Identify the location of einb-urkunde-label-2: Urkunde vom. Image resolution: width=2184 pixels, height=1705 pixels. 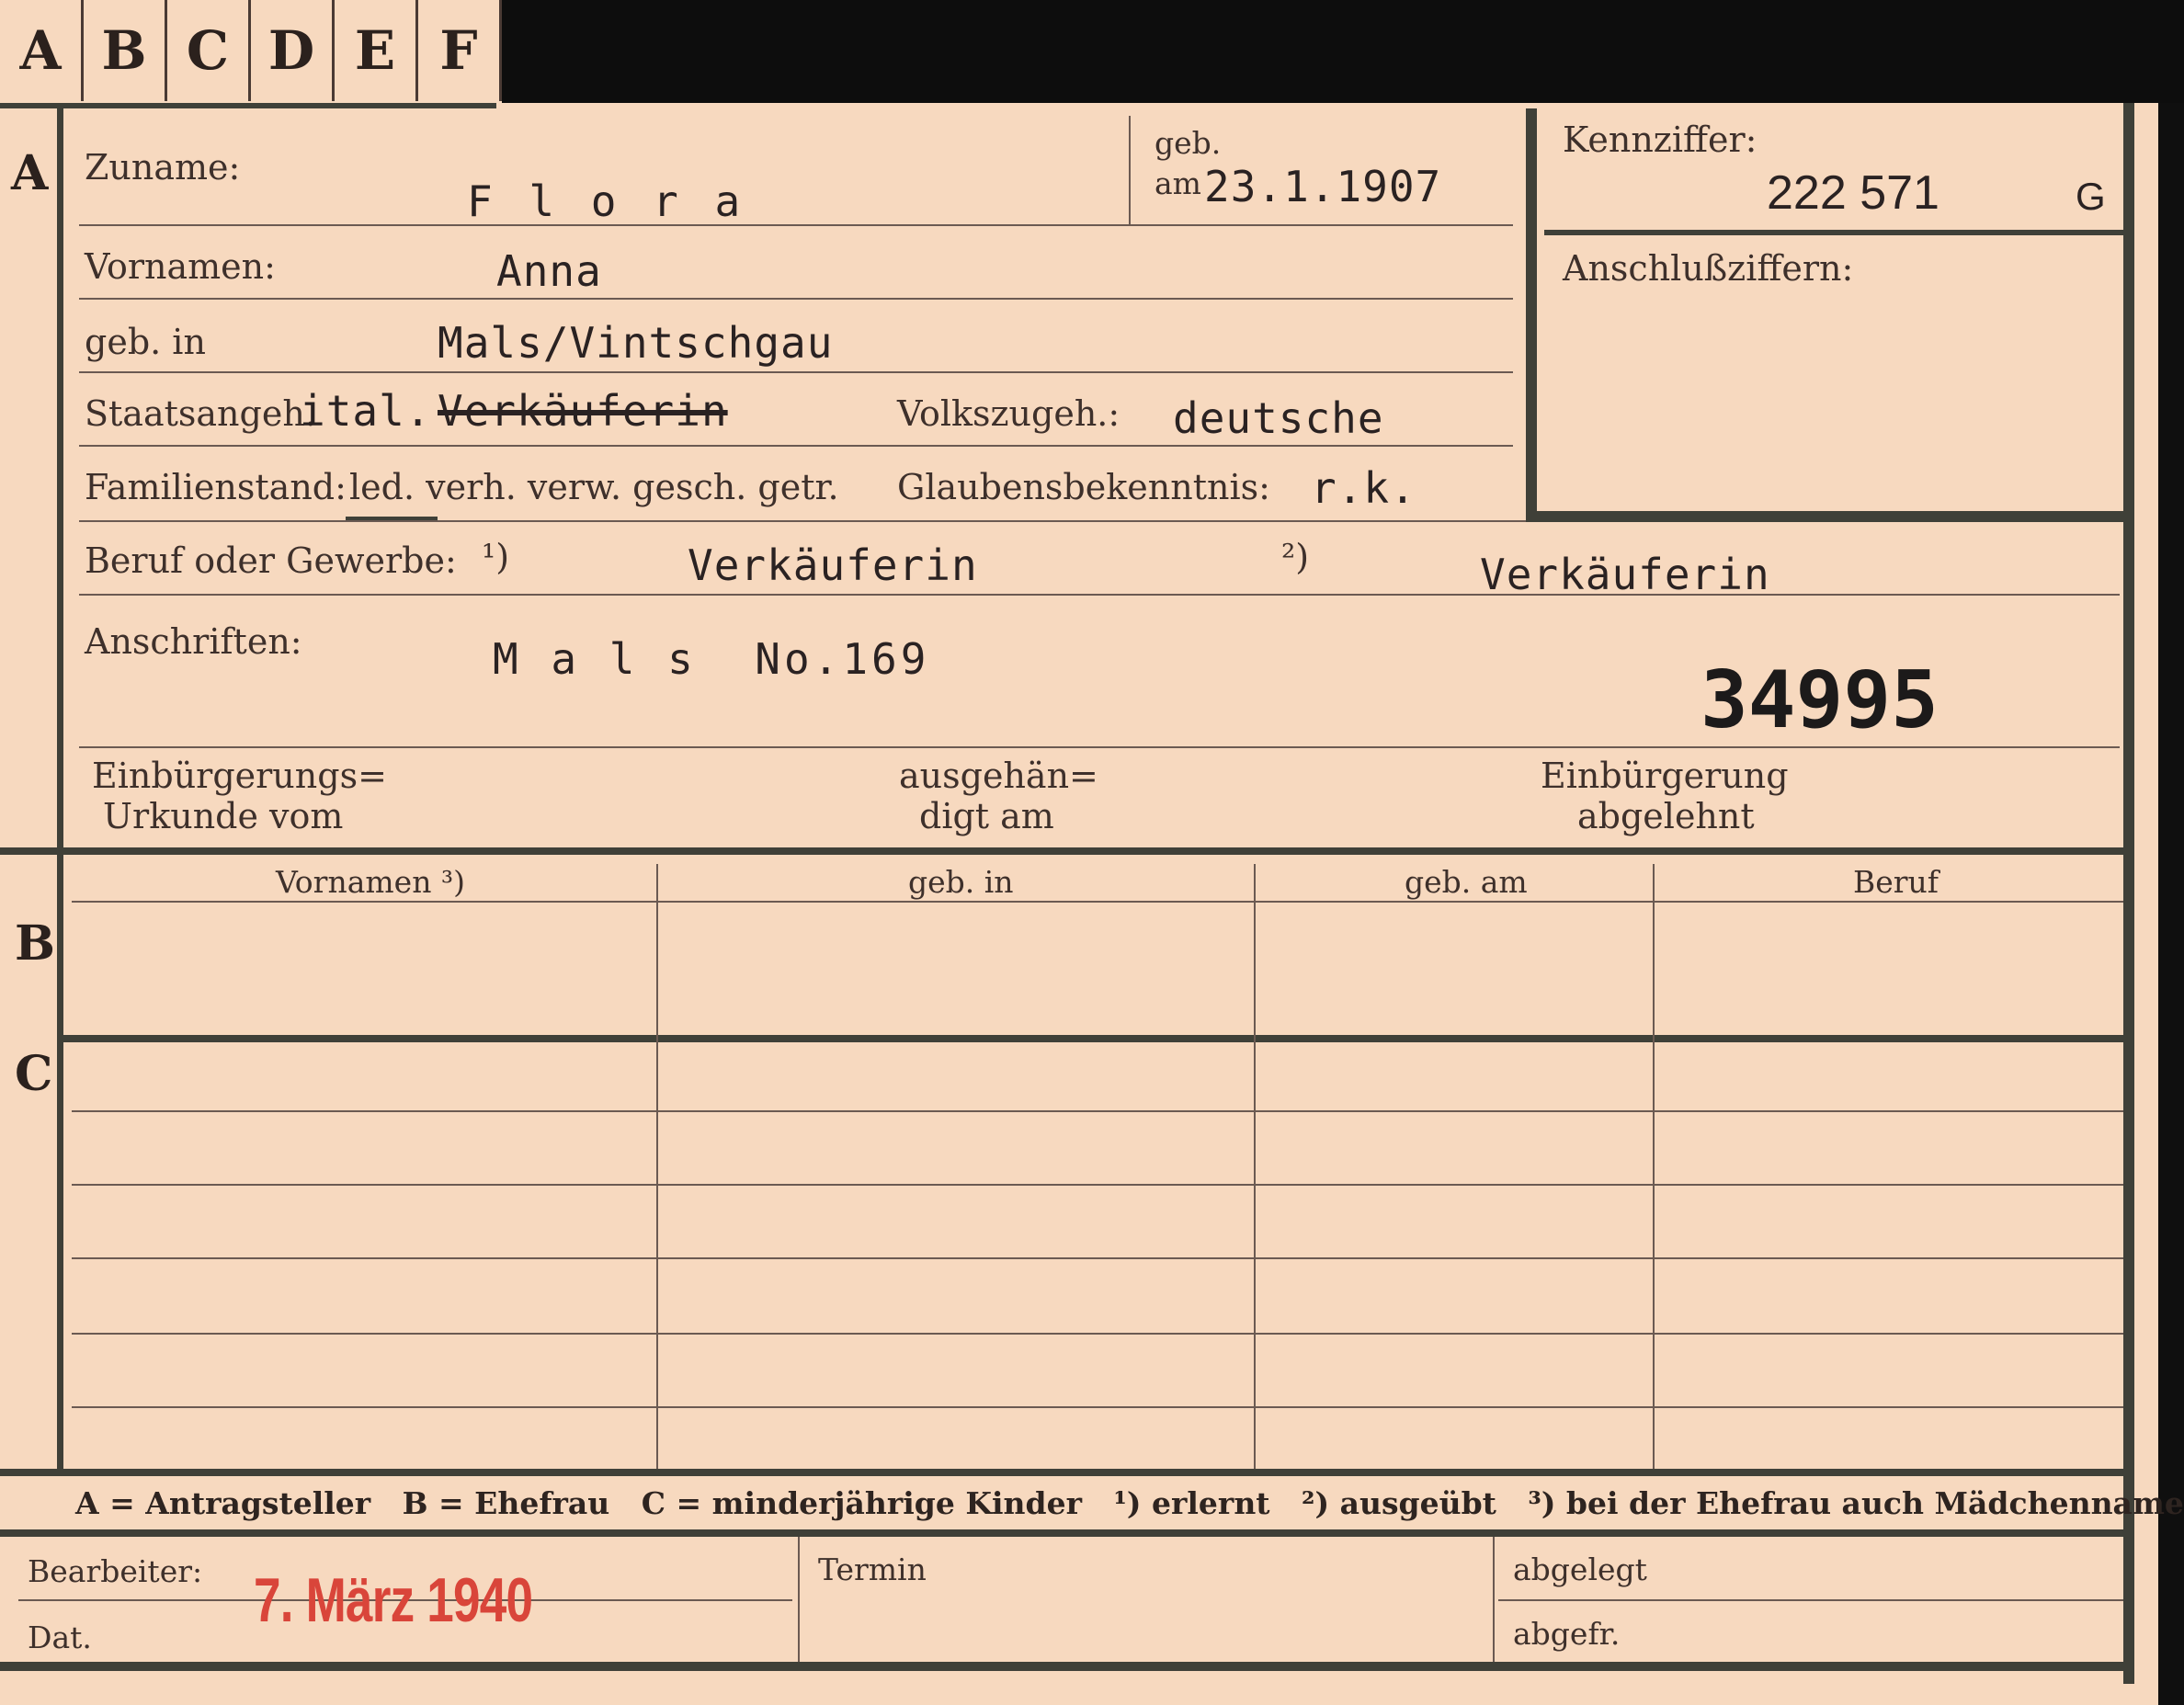
(223, 816).